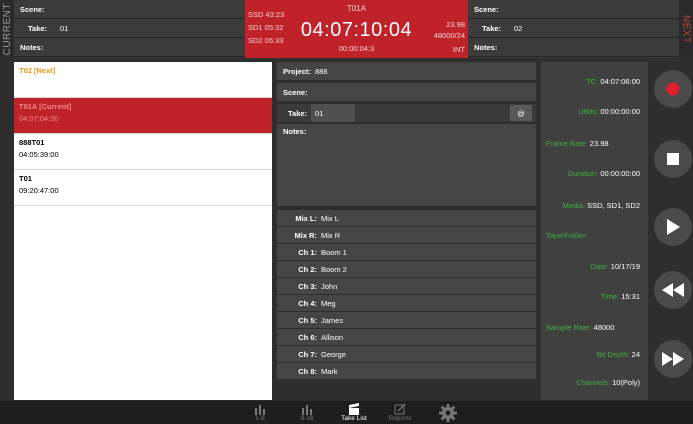 This screenshot has width=693, height=424. What do you see at coordinates (406, 371) in the screenshot?
I see `channel-row-8: Ch 8: Mark` at bounding box center [406, 371].